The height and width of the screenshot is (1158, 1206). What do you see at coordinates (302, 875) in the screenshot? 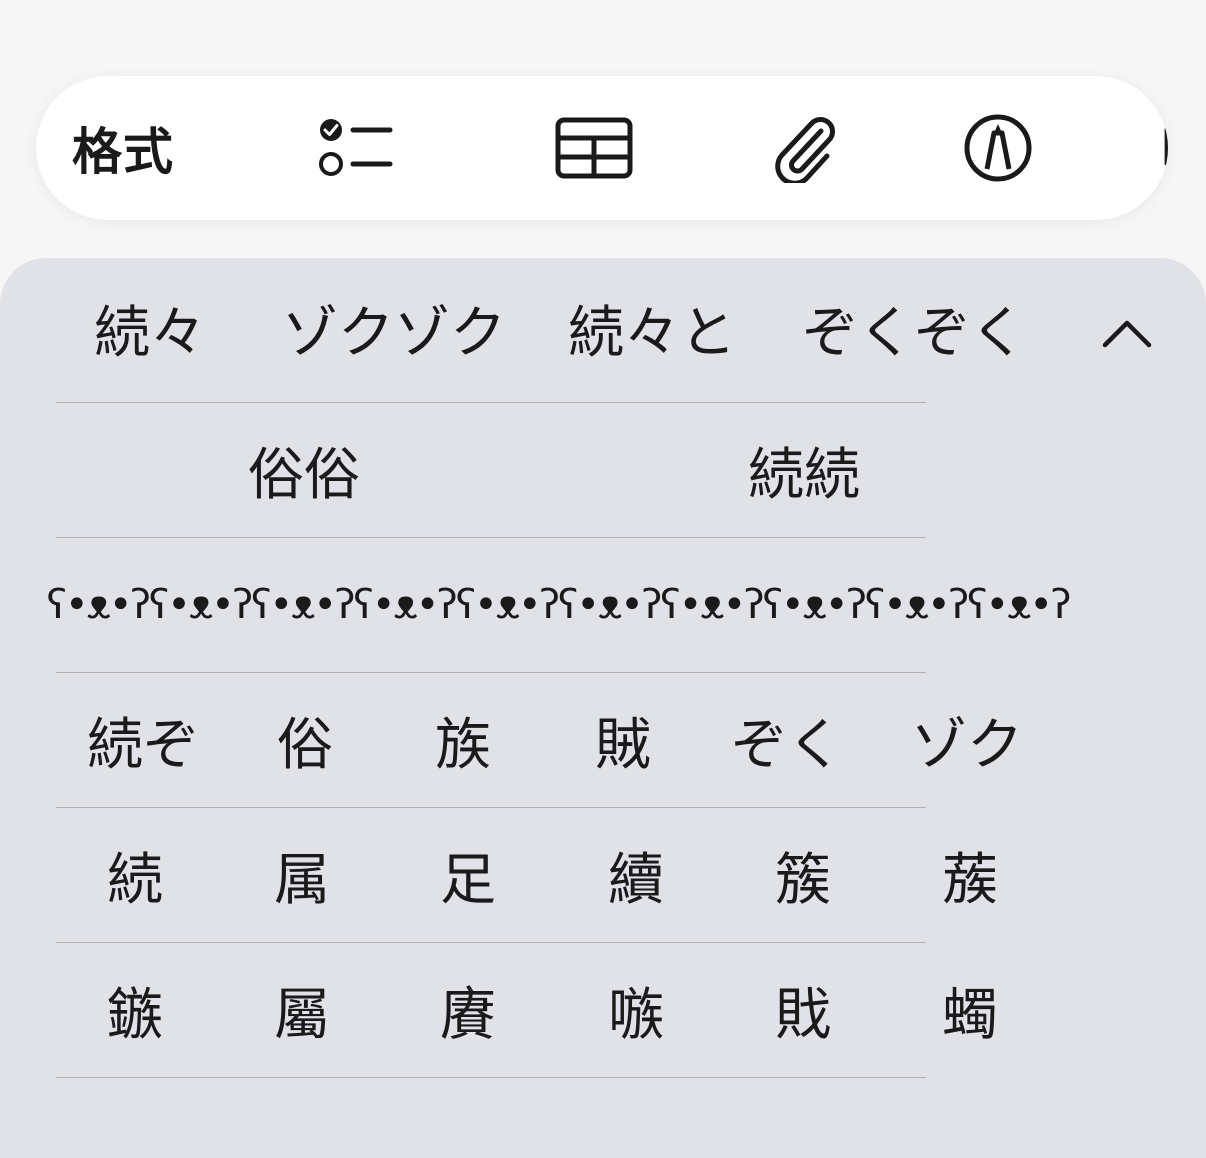
I see `candidate-item: 属` at bounding box center [302, 875].